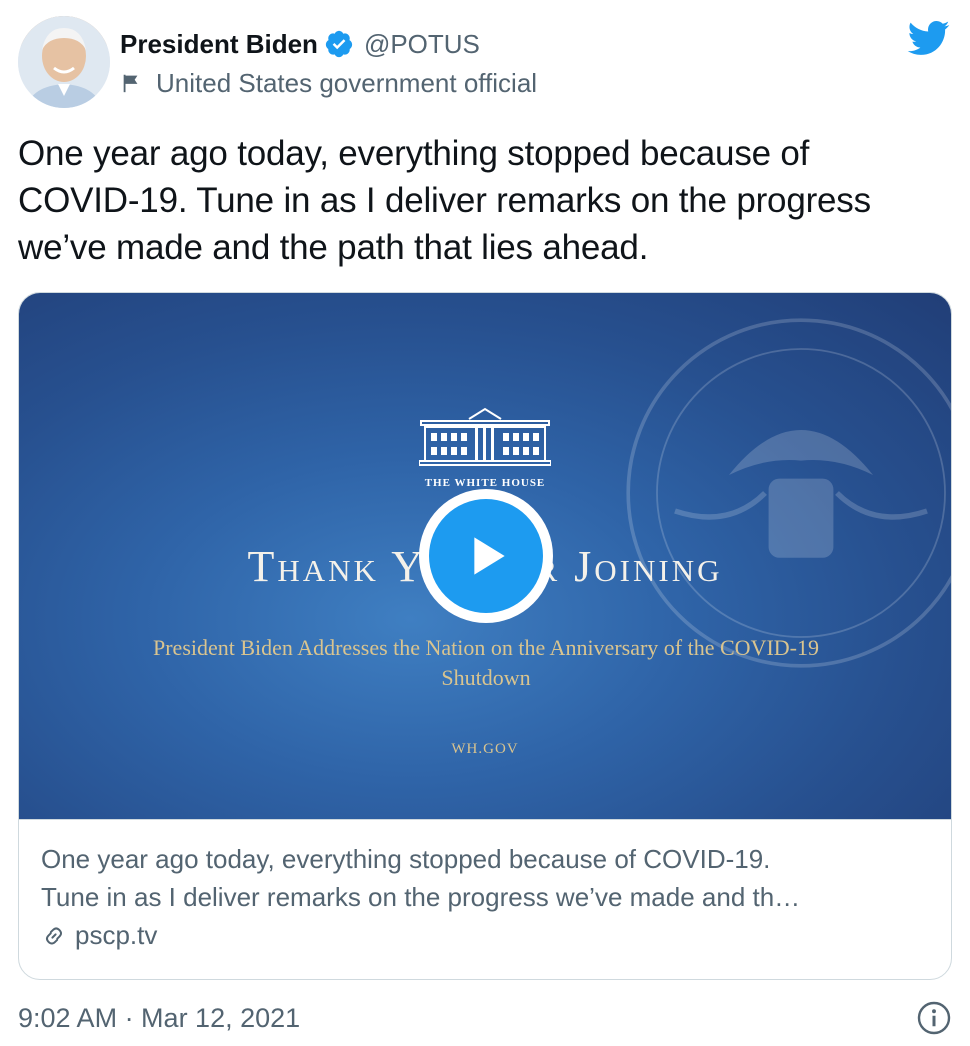 The image size is (970, 1046). Describe the element at coordinates (339, 44) in the screenshot. I see `verified-badge-icon` at that location.